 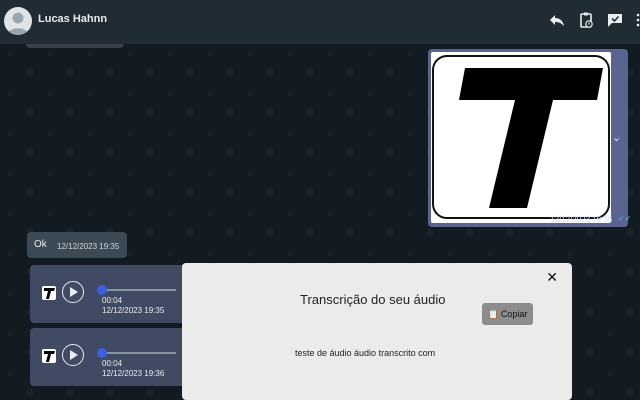 What do you see at coordinates (557, 20) in the screenshot?
I see `reply-icon` at bounding box center [557, 20].